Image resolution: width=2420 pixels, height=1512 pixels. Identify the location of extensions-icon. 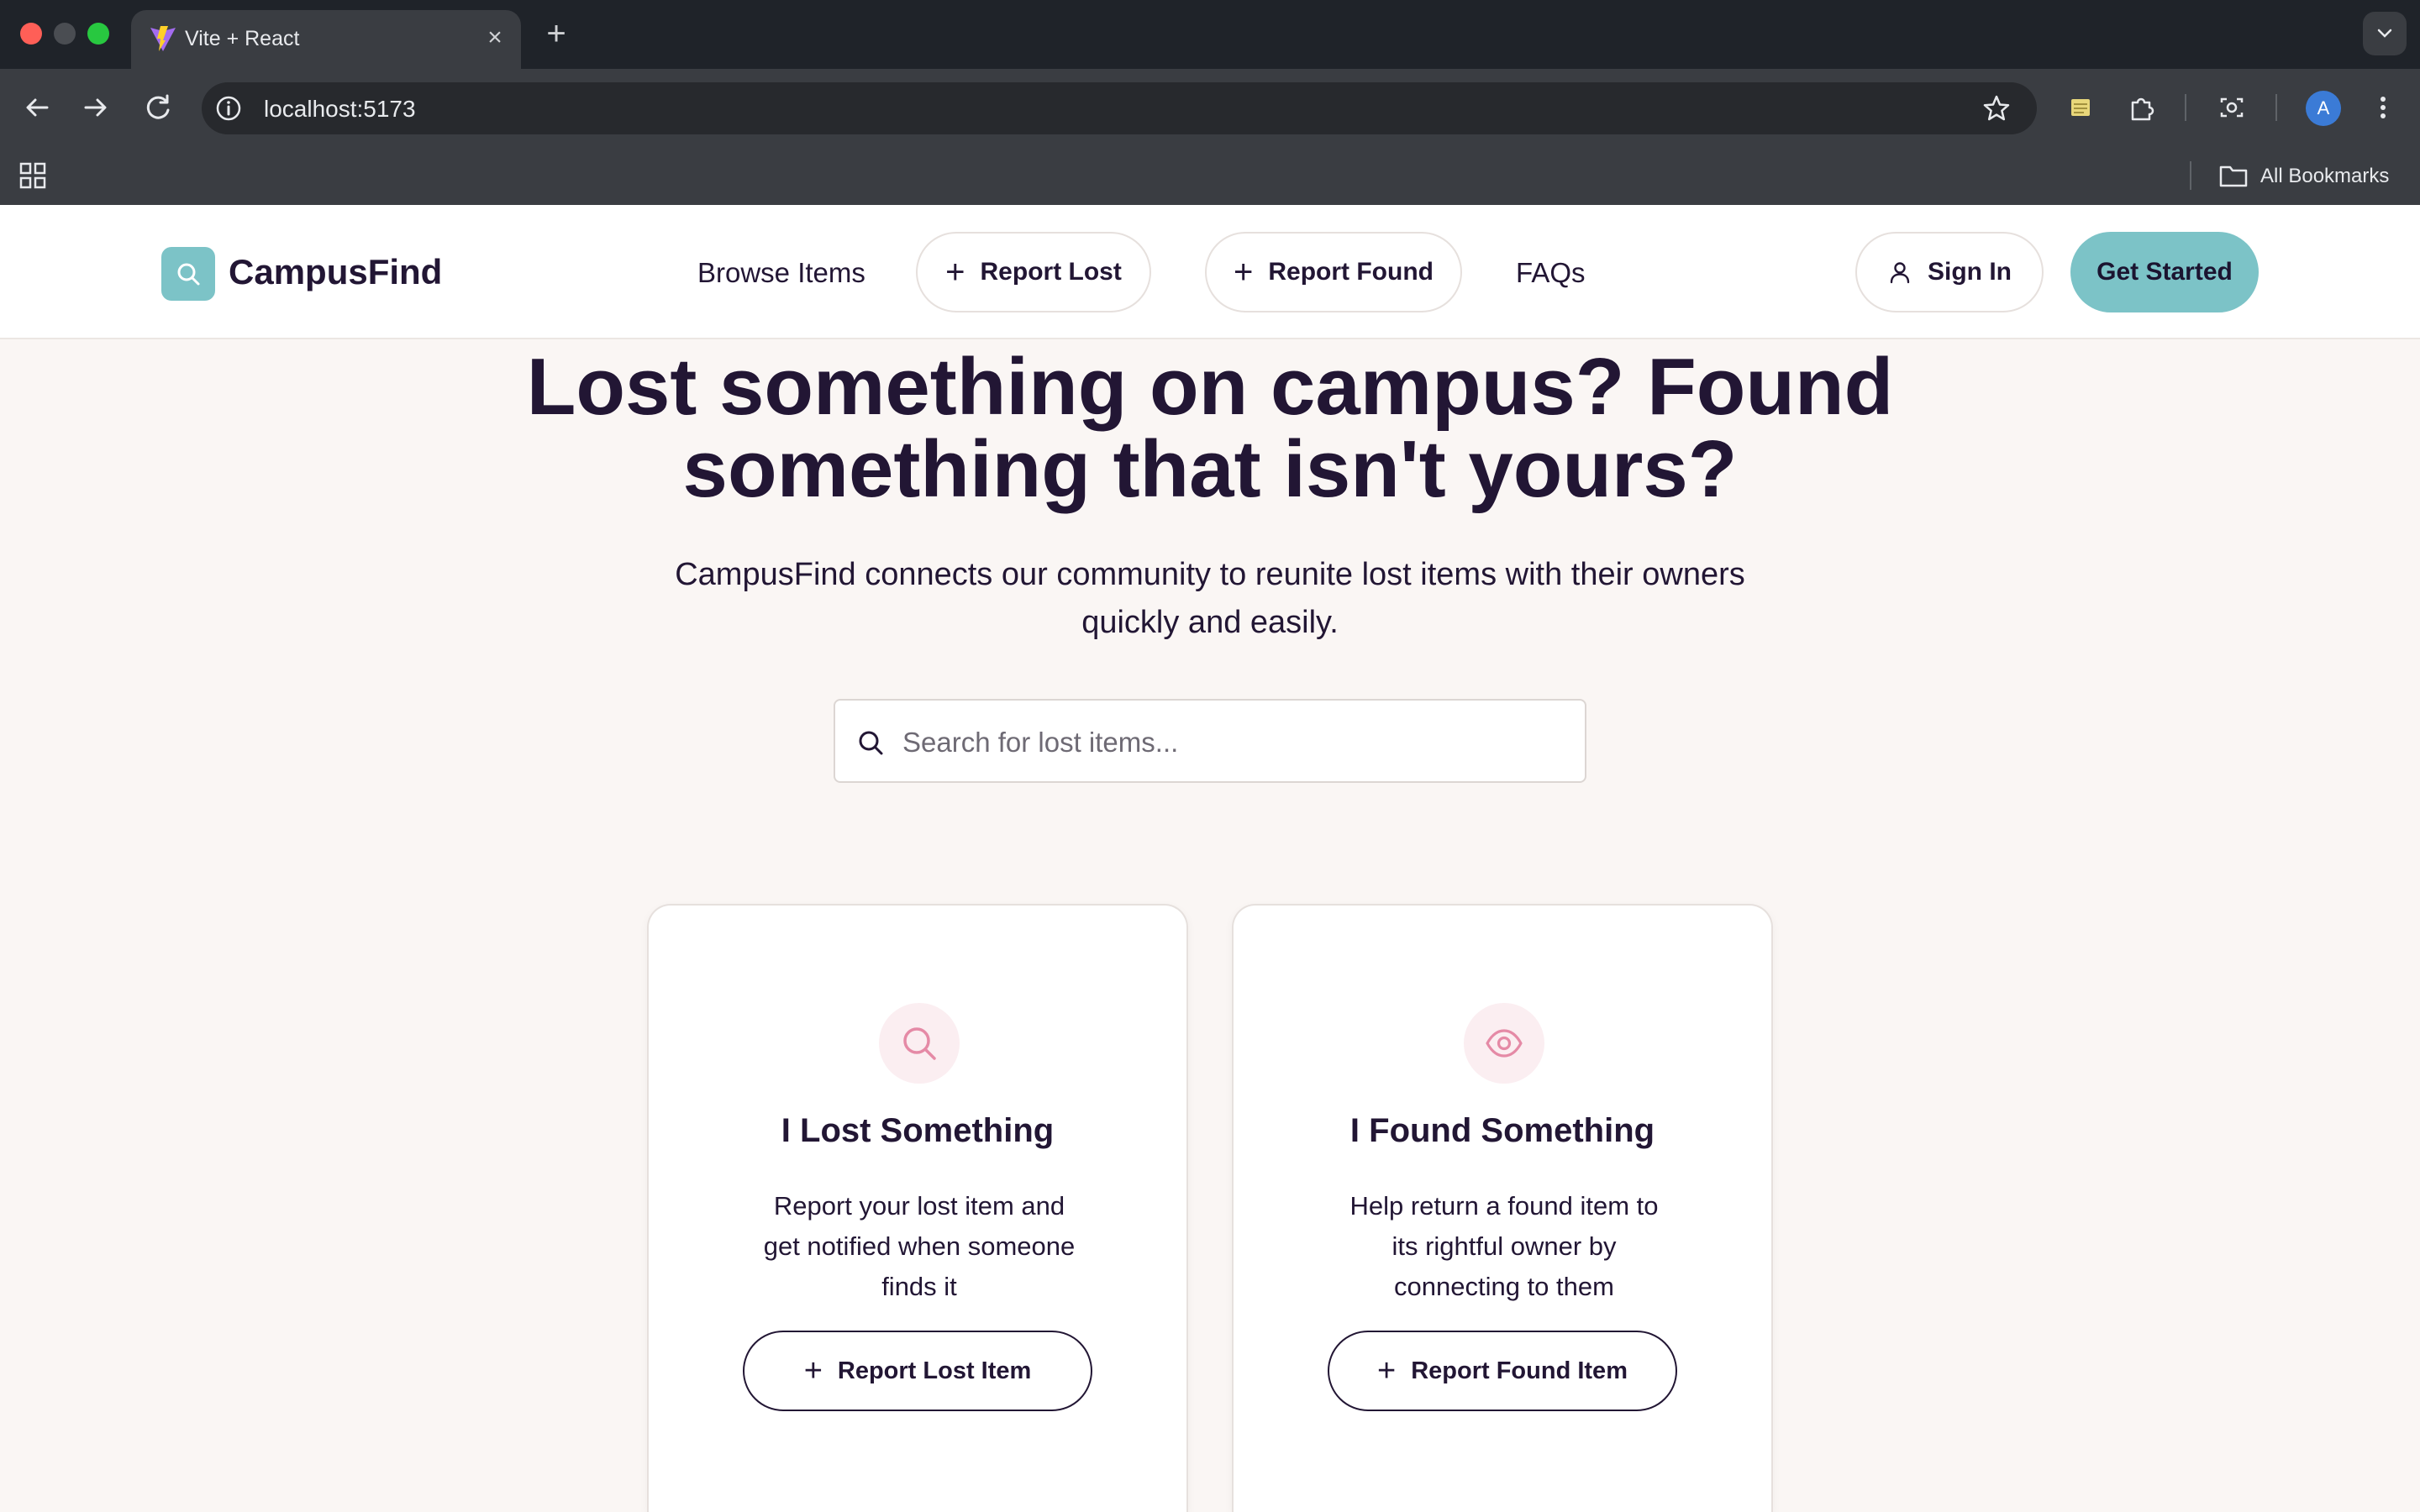
(2141, 107).